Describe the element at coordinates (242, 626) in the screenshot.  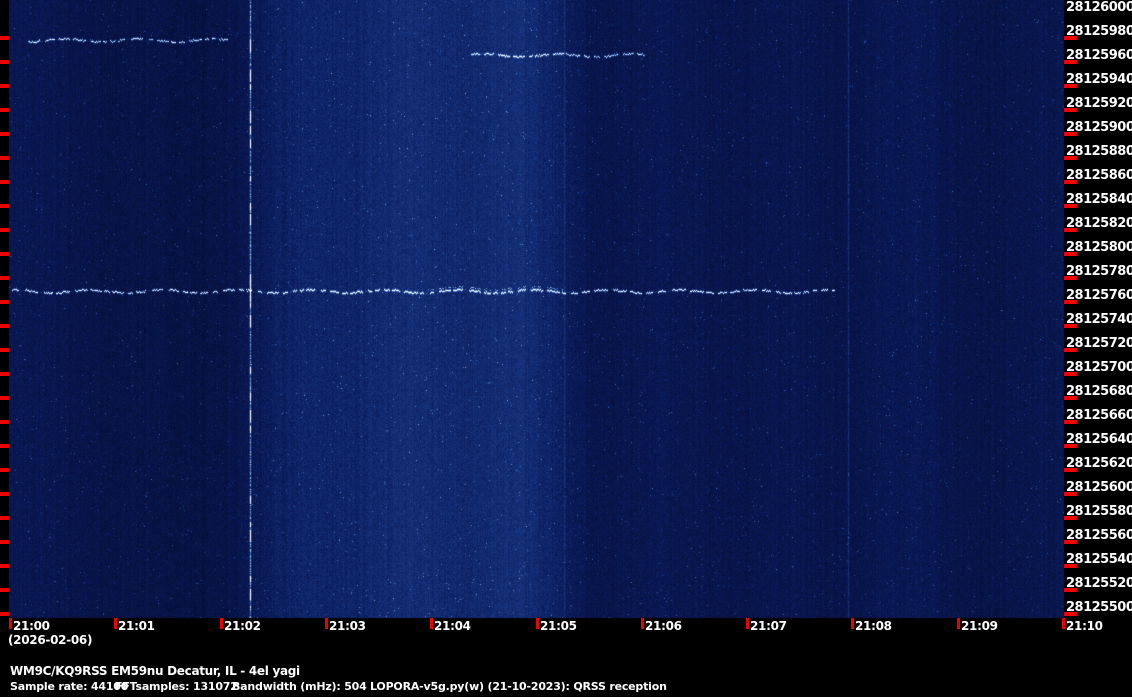
I see `time-tick-label: 21:02` at that location.